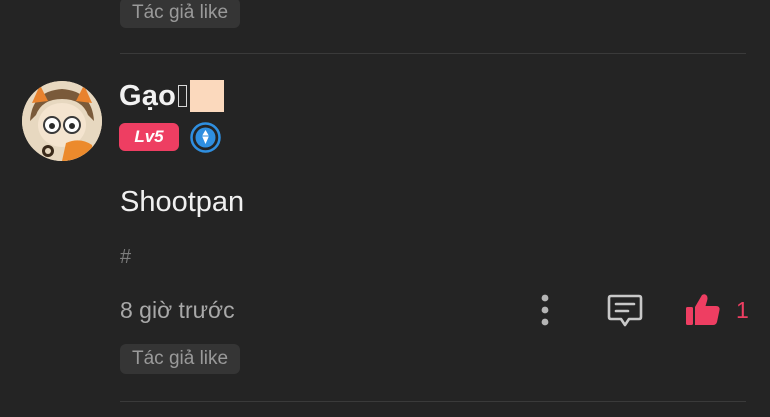 The image size is (770, 417). I want to click on username-row: Gạo, so click(171, 96).